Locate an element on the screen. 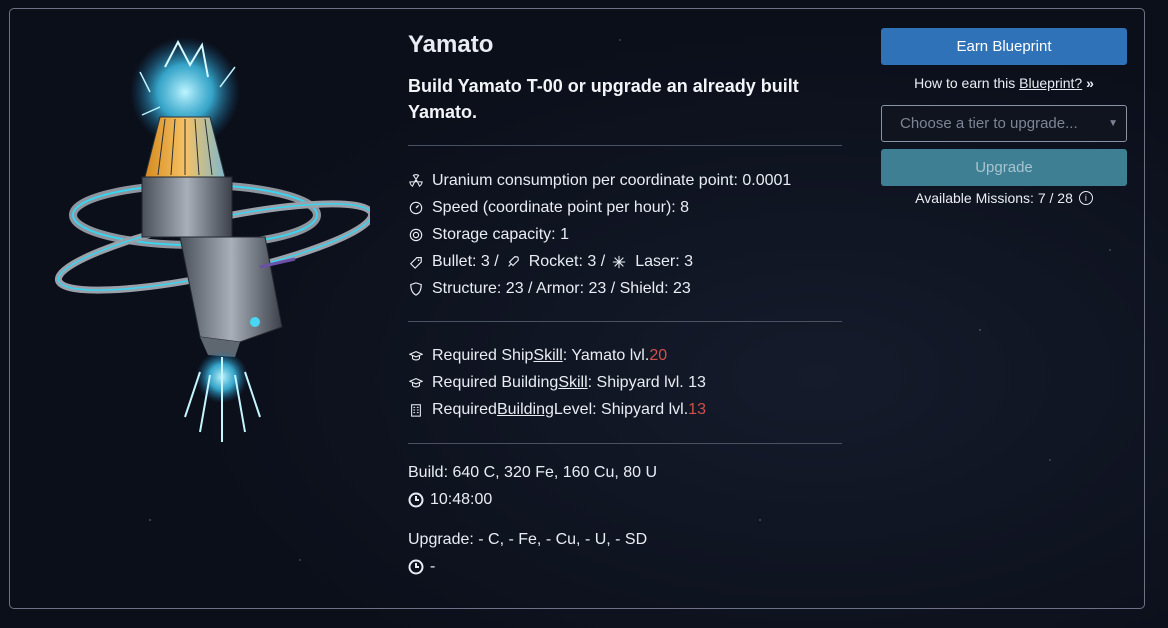  building-icon is located at coordinates (416, 410).